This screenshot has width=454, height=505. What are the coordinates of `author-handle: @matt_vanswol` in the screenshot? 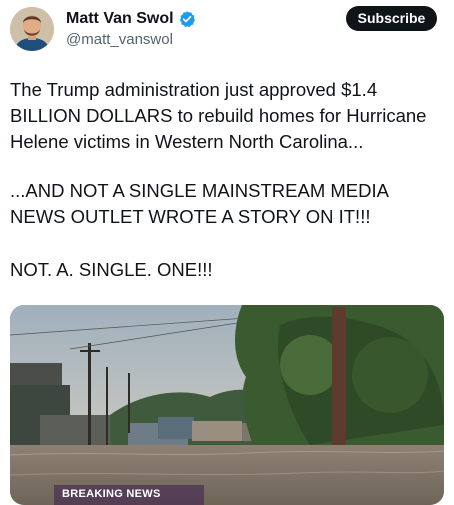 It's located at (119, 40).